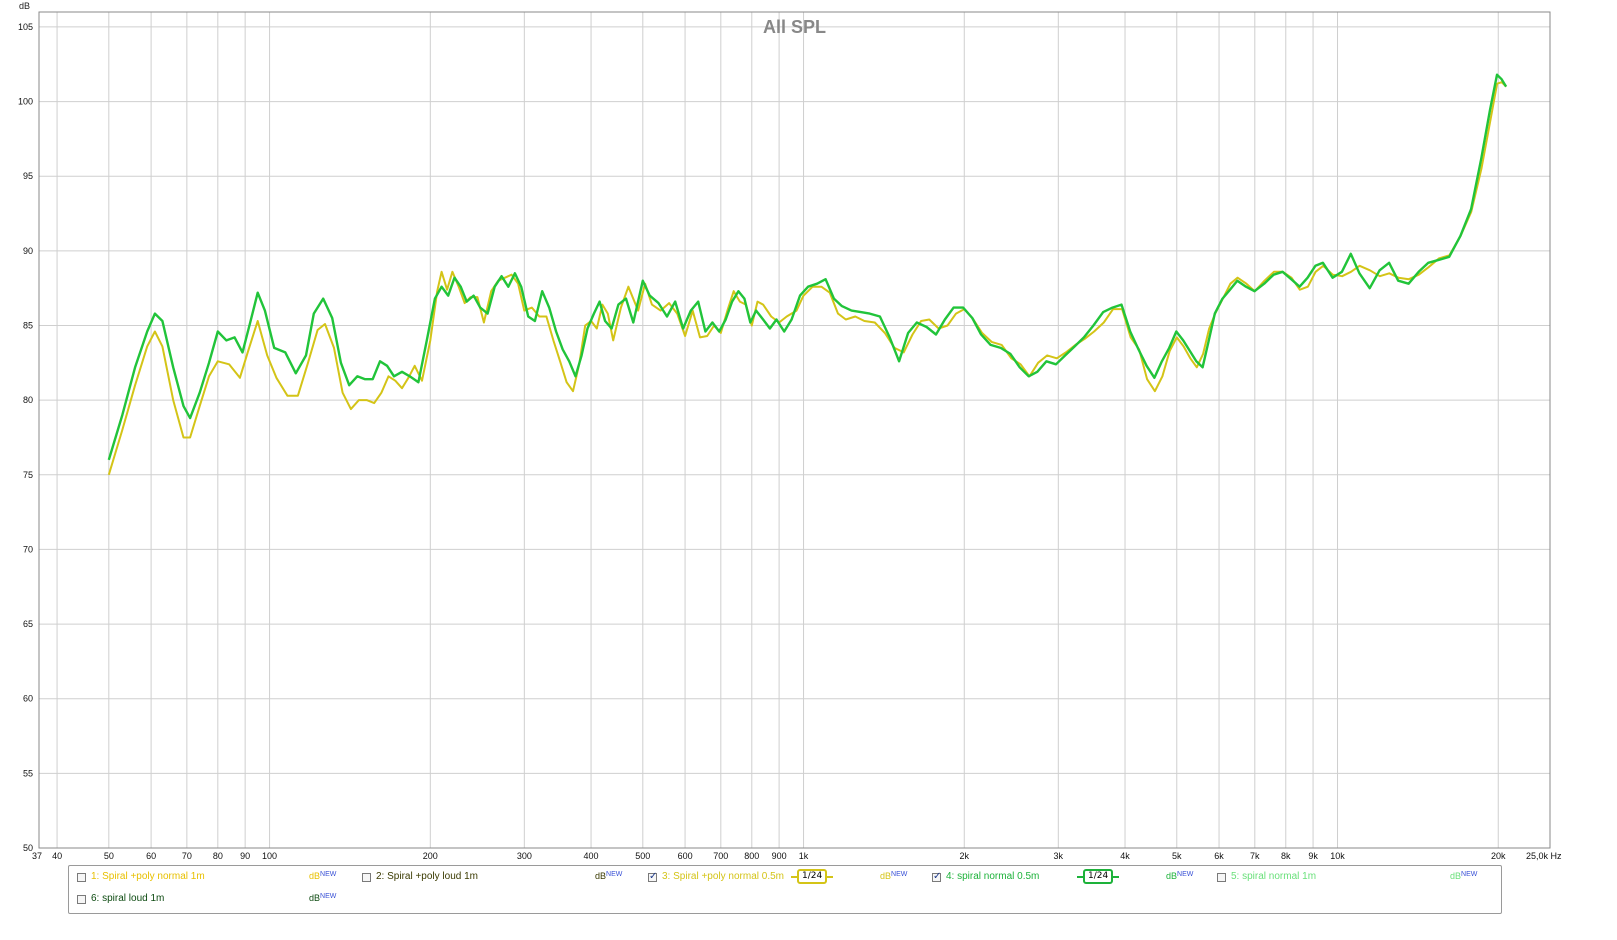 The height and width of the screenshot is (940, 1617). Describe the element at coordinates (965, 856) in the screenshot. I see `x-tick-label: 2k` at that location.